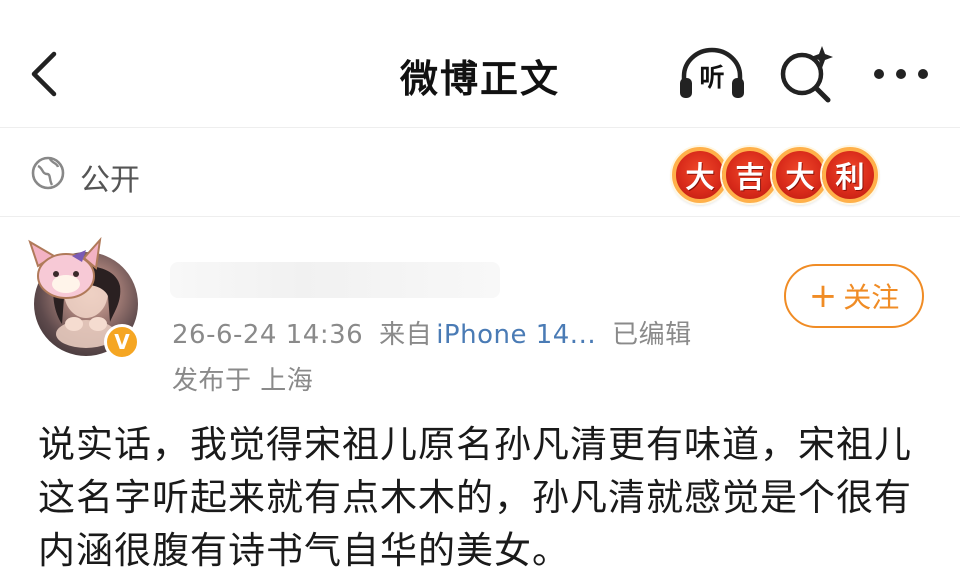 This screenshot has height=579, width=960. What do you see at coordinates (122, 342) in the screenshot?
I see `verified-badge: V` at bounding box center [122, 342].